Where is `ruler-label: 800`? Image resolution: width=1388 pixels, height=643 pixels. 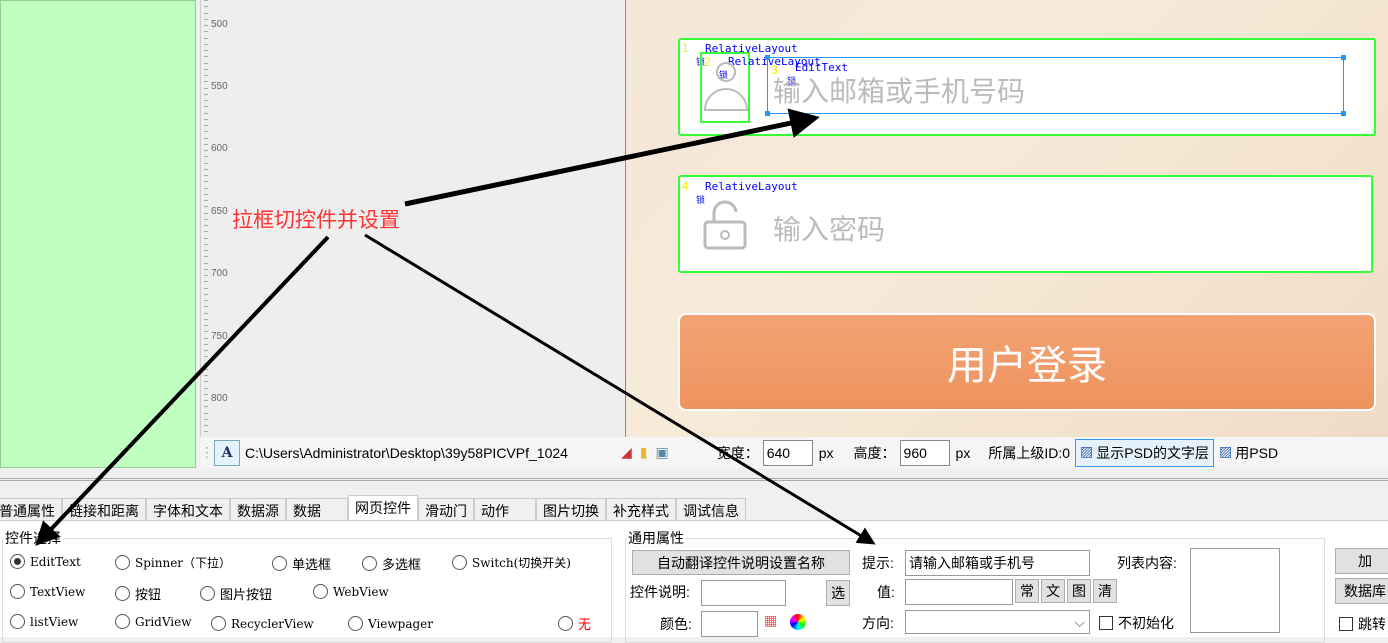
ruler-label: 800 is located at coordinates (219, 398).